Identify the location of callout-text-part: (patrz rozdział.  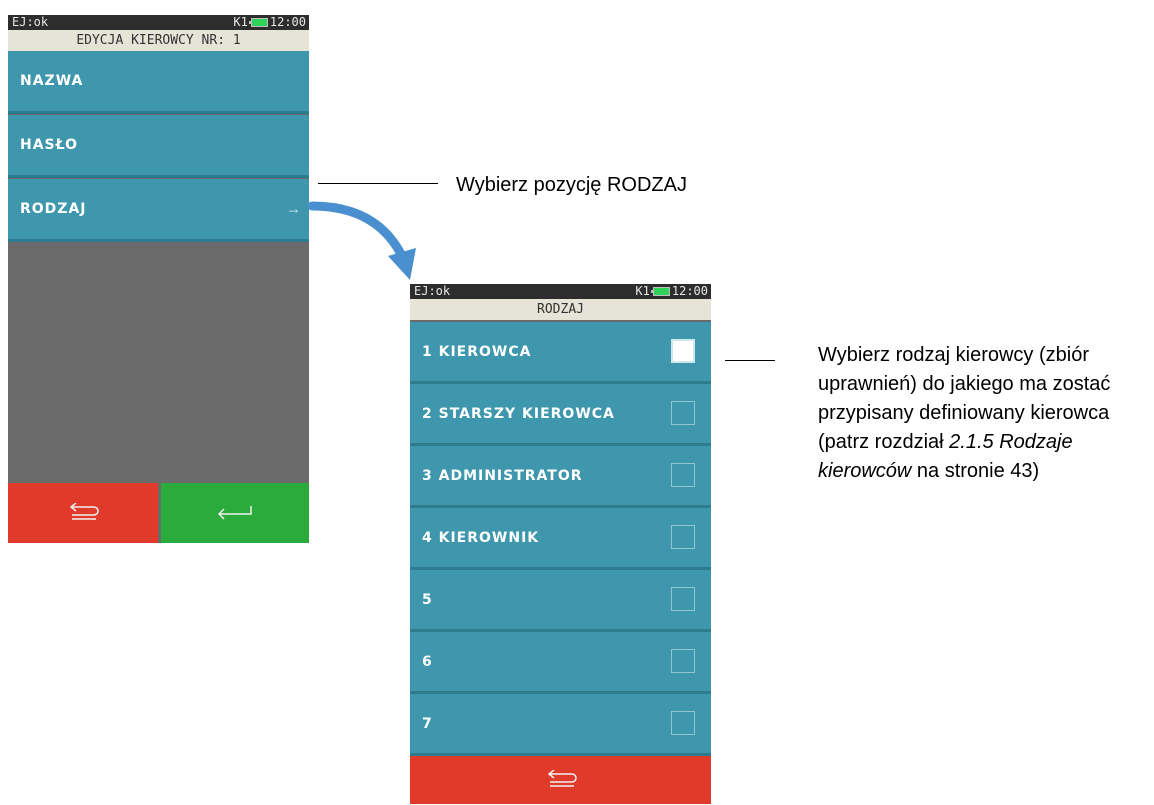
(884, 442).